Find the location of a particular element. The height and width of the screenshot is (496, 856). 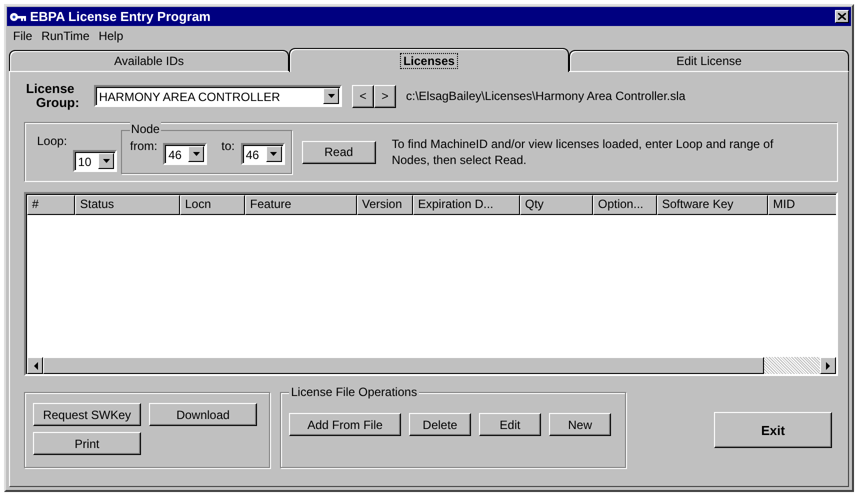

close-button is located at coordinates (842, 16).